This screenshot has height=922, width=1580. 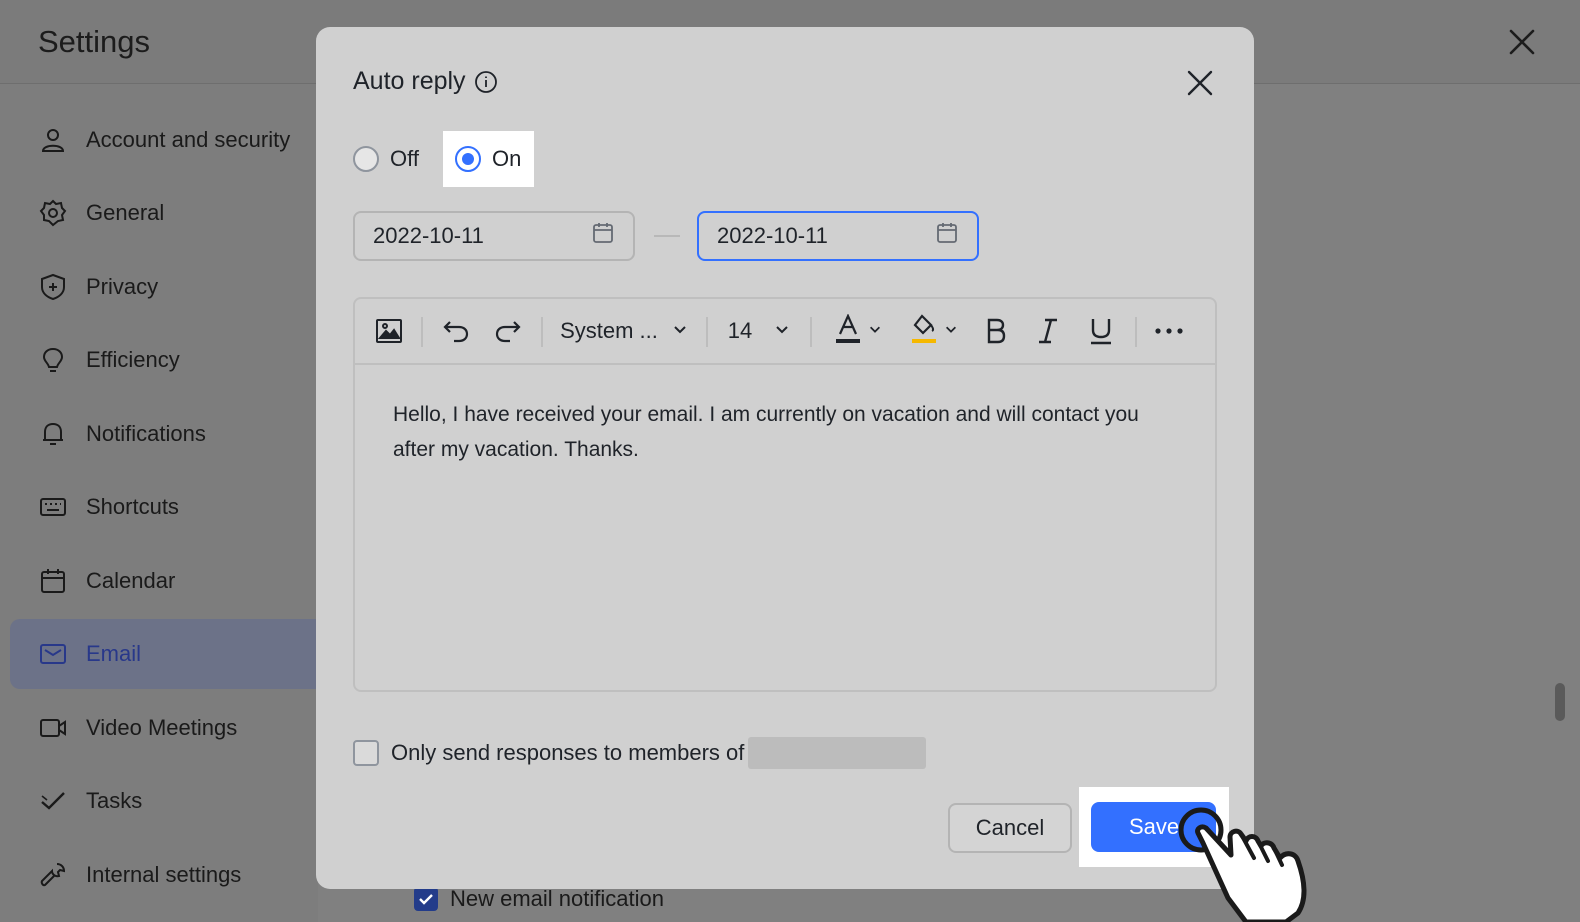 What do you see at coordinates (53, 801) in the screenshot?
I see `check-icon` at bounding box center [53, 801].